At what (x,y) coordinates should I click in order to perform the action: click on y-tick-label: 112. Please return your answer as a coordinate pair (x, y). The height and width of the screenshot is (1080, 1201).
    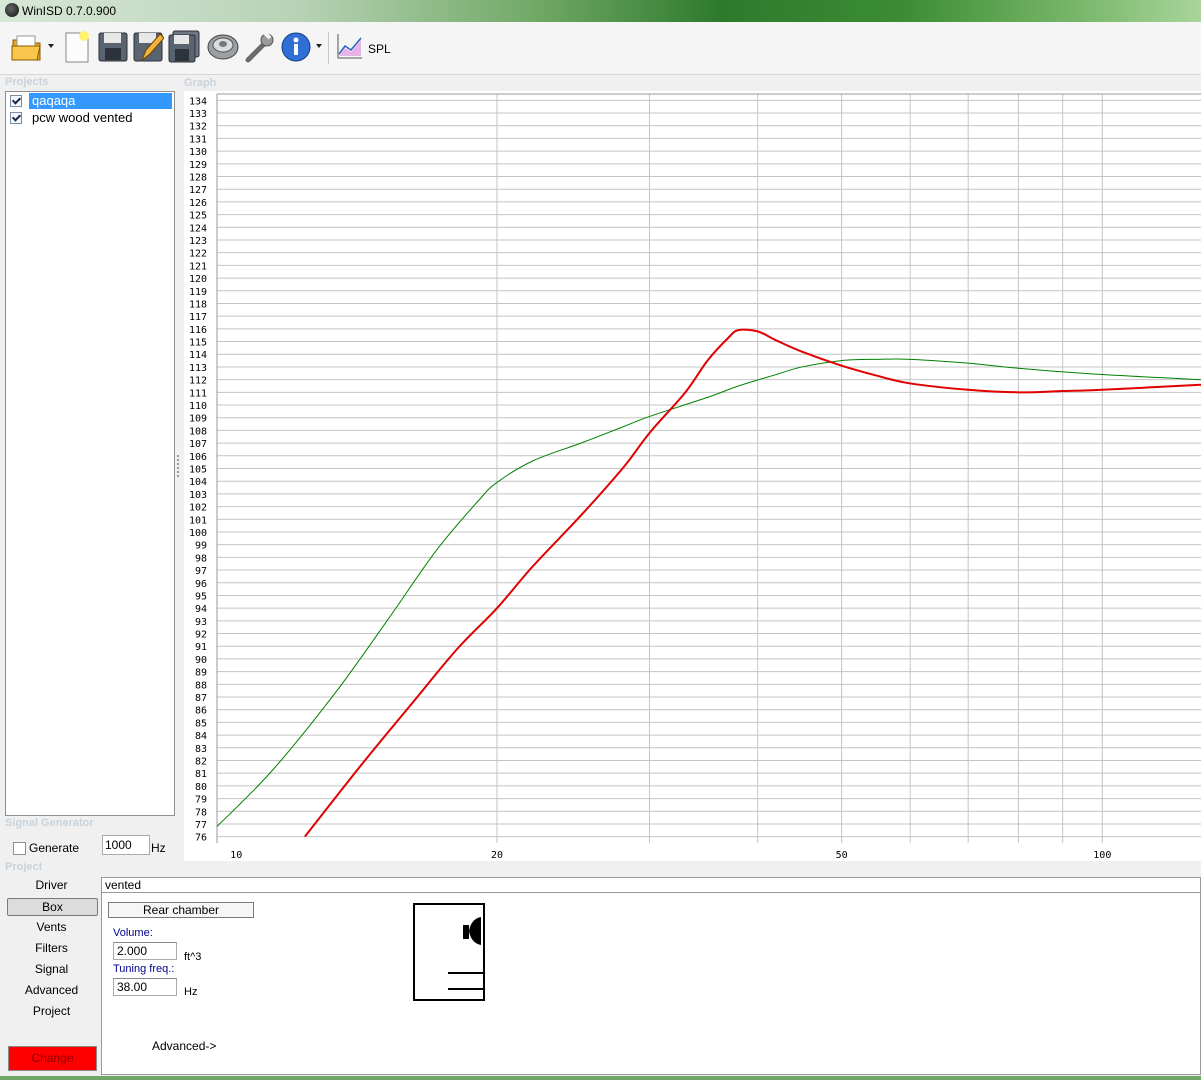
    Looking at the image, I should click on (198, 381).